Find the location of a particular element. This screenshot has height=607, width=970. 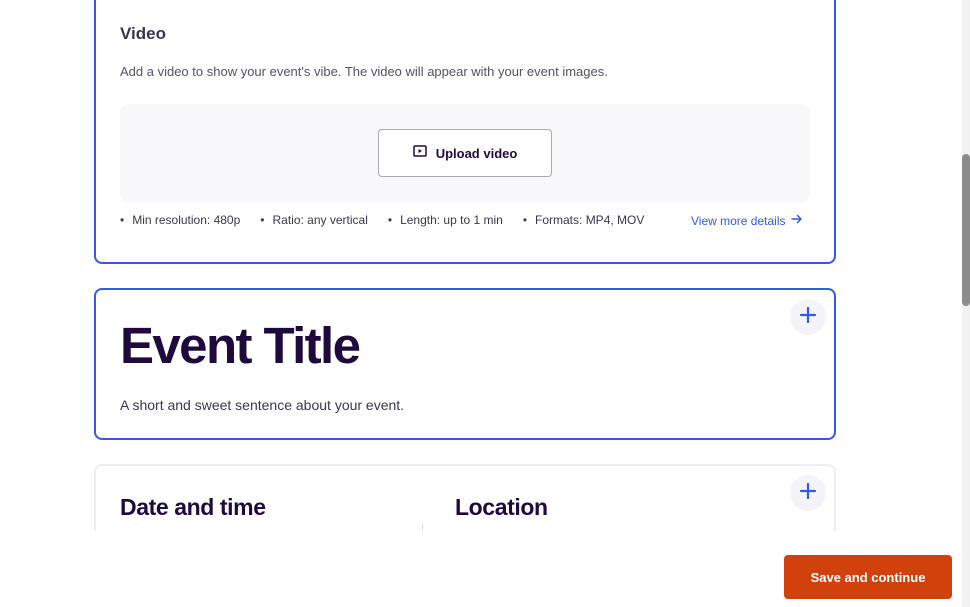

scrollbar-thumb is located at coordinates (966, 230).